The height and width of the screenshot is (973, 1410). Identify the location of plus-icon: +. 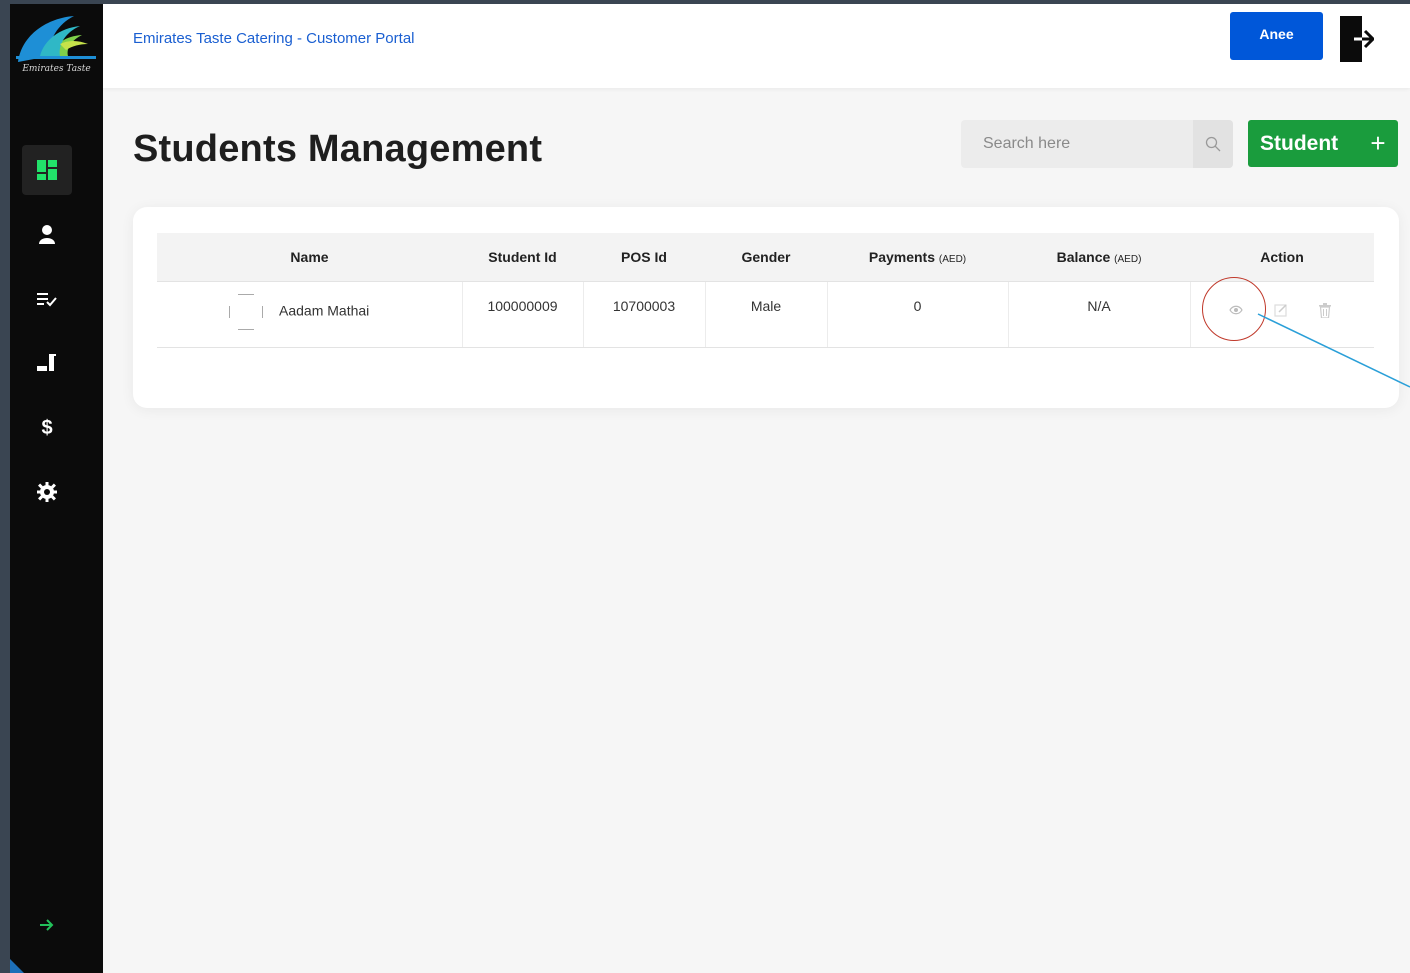
(1378, 143).